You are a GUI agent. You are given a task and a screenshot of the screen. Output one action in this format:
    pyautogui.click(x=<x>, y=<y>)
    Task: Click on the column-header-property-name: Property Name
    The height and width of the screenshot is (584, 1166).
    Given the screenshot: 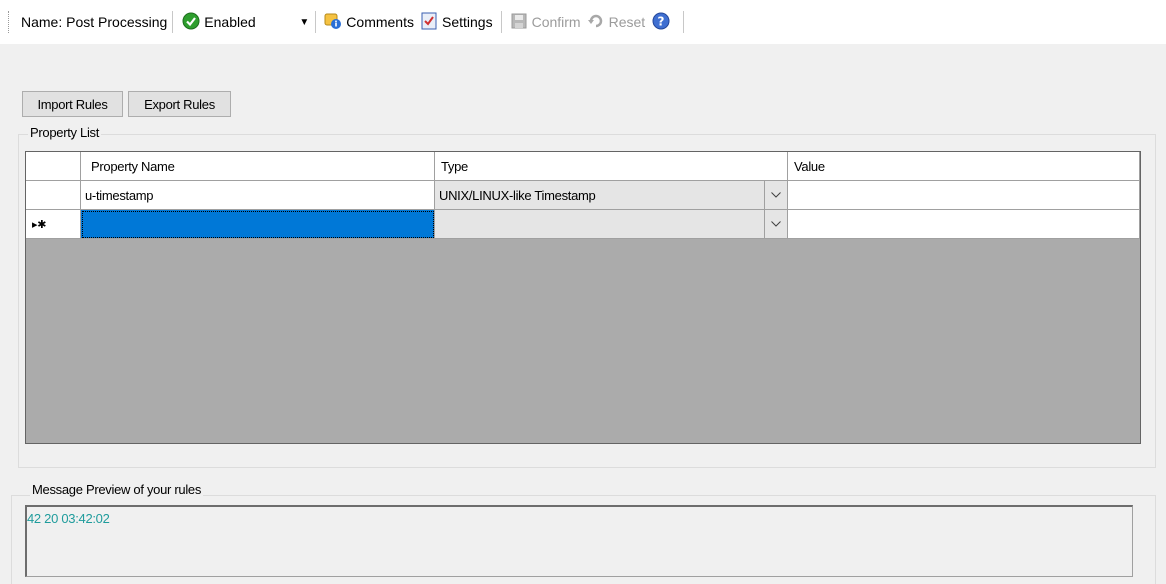 What is the action you would take?
    pyautogui.click(x=258, y=166)
    